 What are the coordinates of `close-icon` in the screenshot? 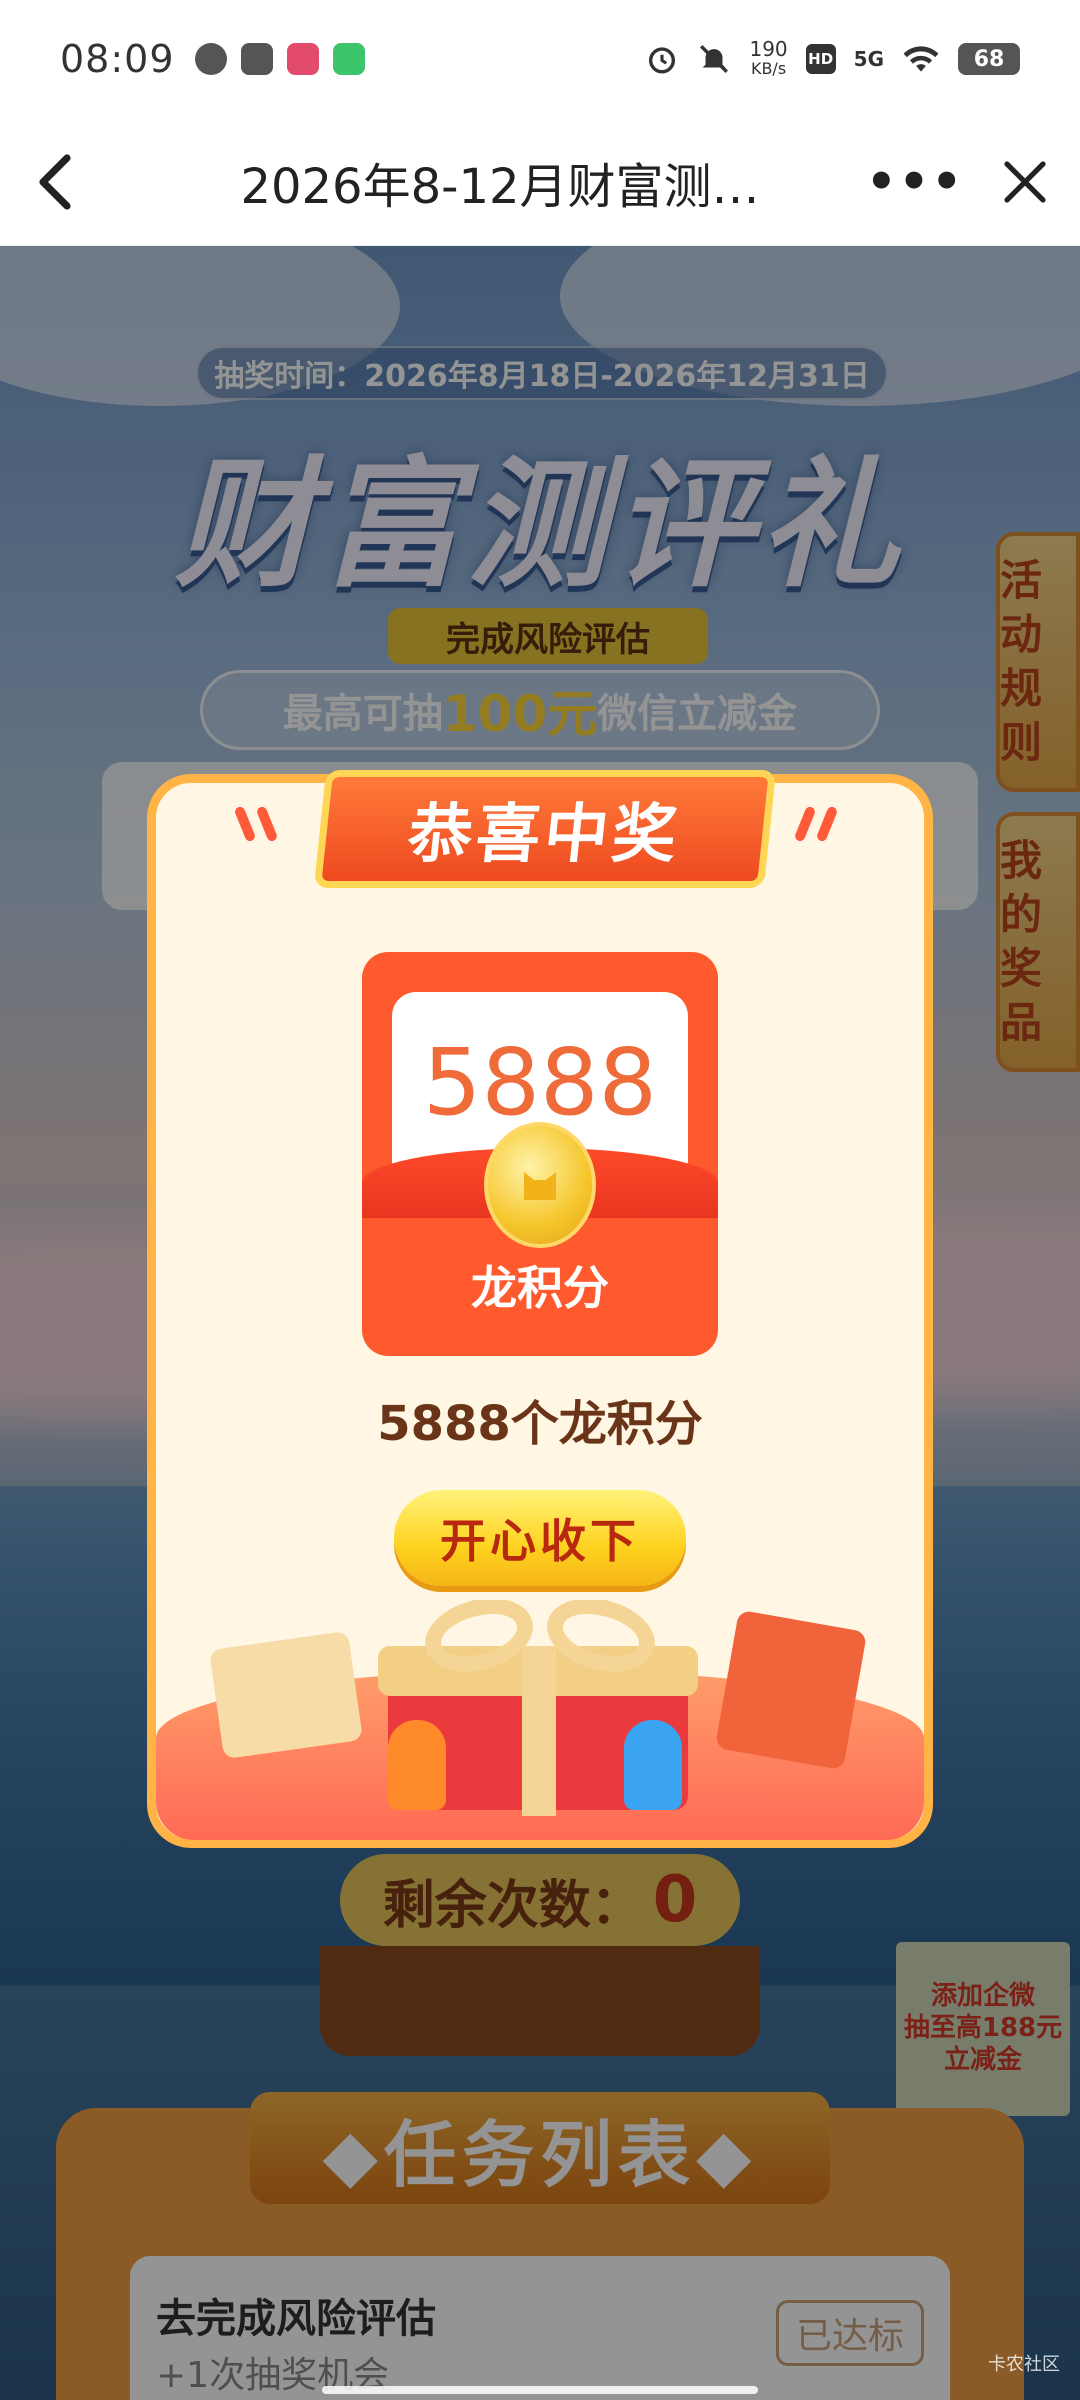 It's located at (1025, 181).